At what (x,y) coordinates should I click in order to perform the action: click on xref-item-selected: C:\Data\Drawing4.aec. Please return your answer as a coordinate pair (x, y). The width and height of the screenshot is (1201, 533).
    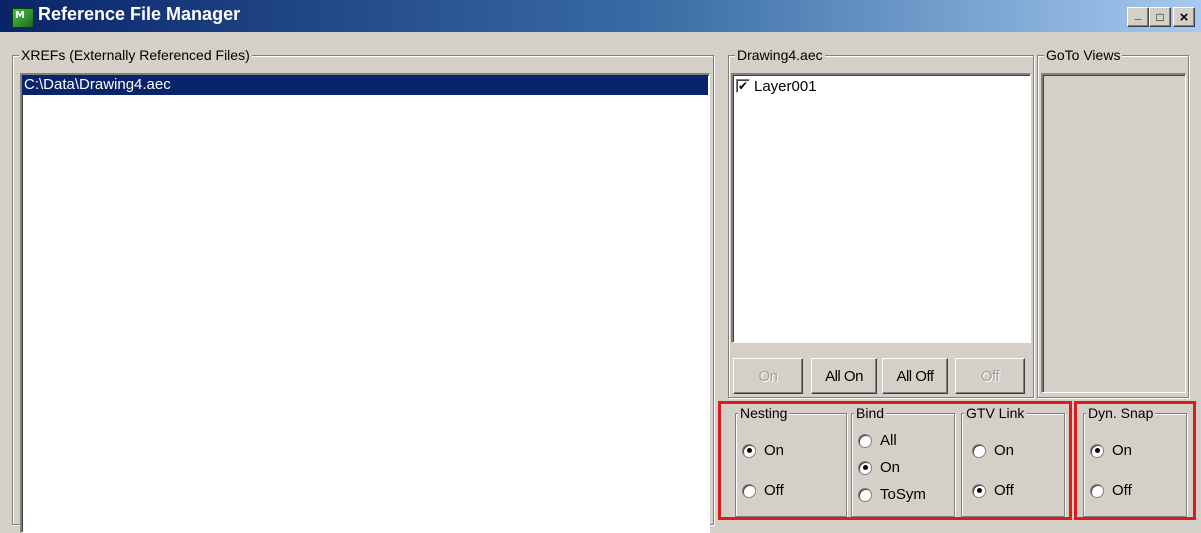
    Looking at the image, I should click on (365, 85).